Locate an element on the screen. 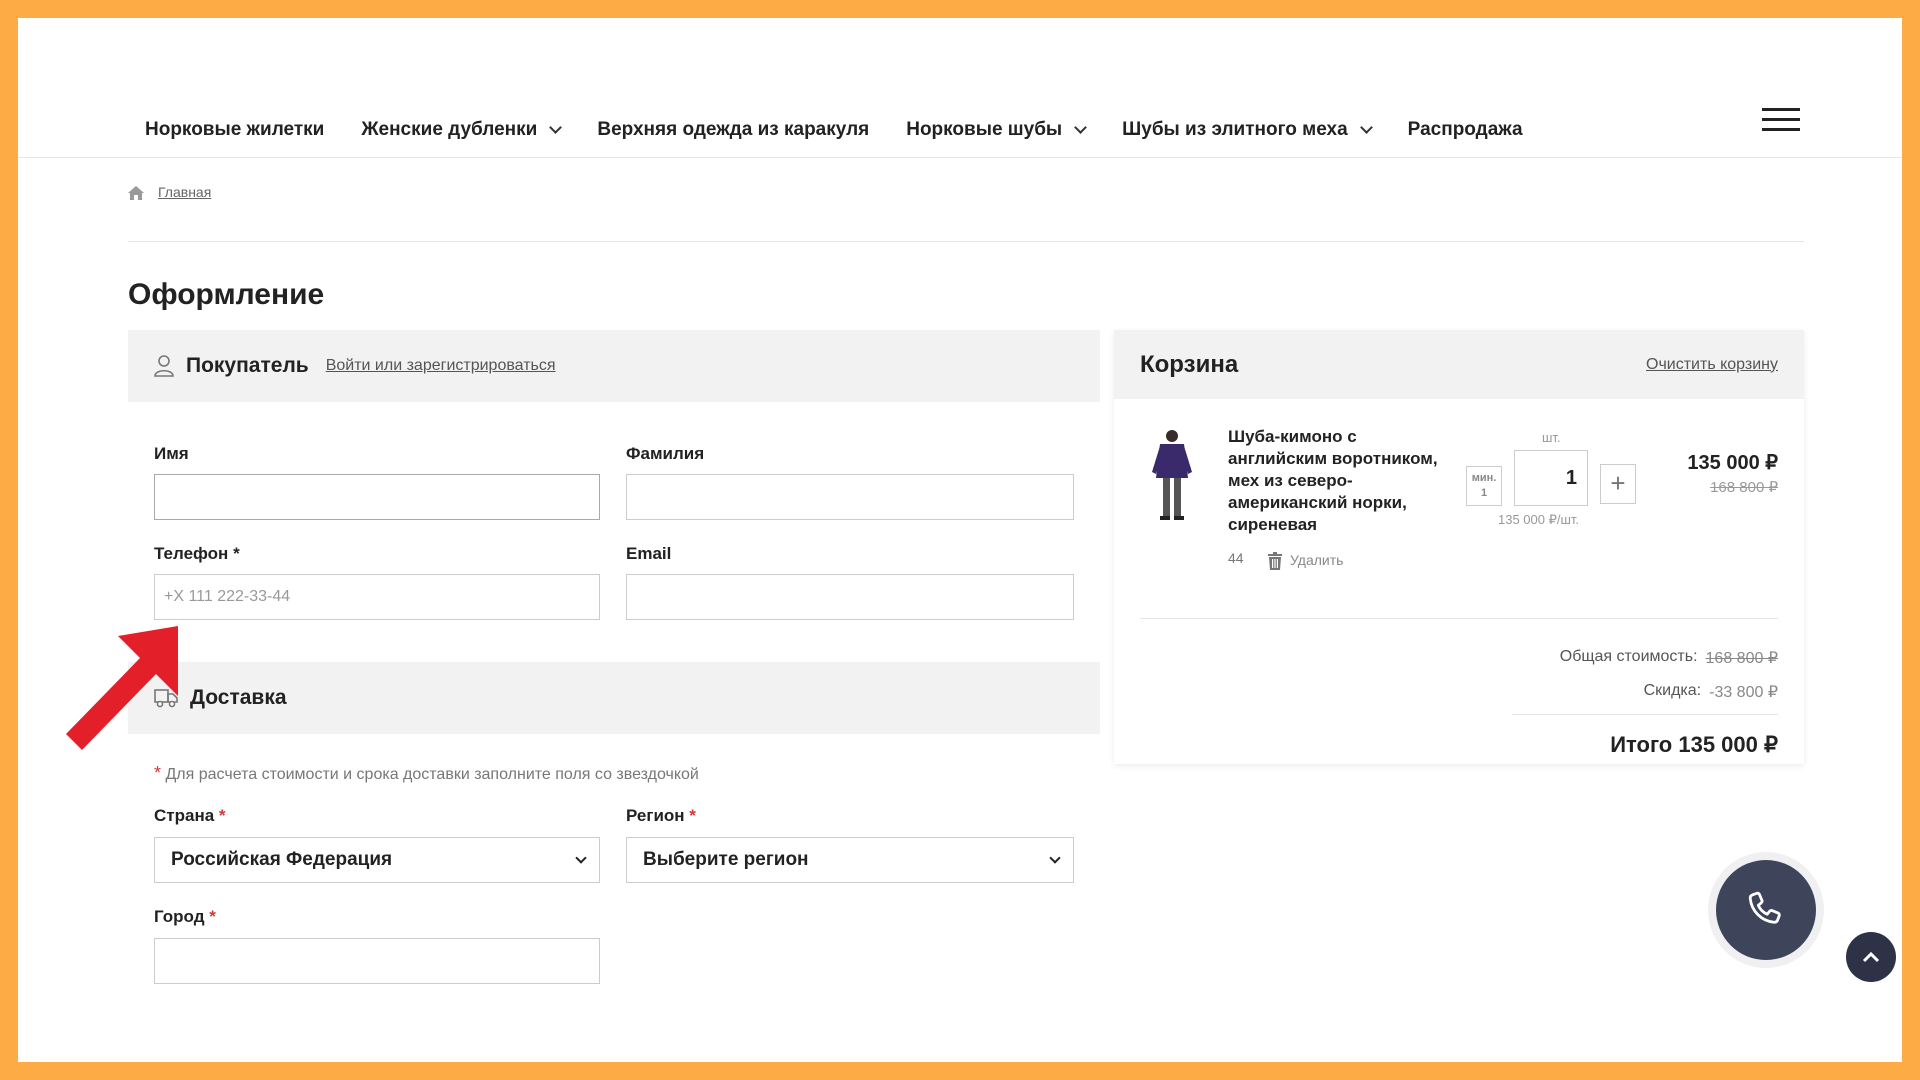 The height and width of the screenshot is (1080, 1920). country-select: Российская Федерация is located at coordinates (377, 860).